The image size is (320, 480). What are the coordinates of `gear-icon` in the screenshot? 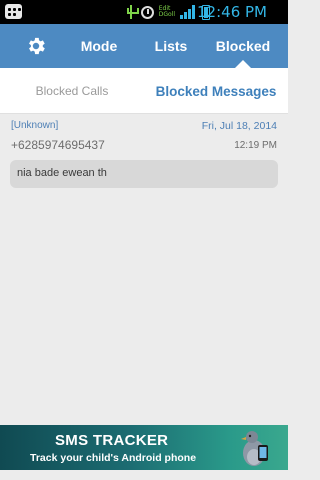 It's located at (37, 46).